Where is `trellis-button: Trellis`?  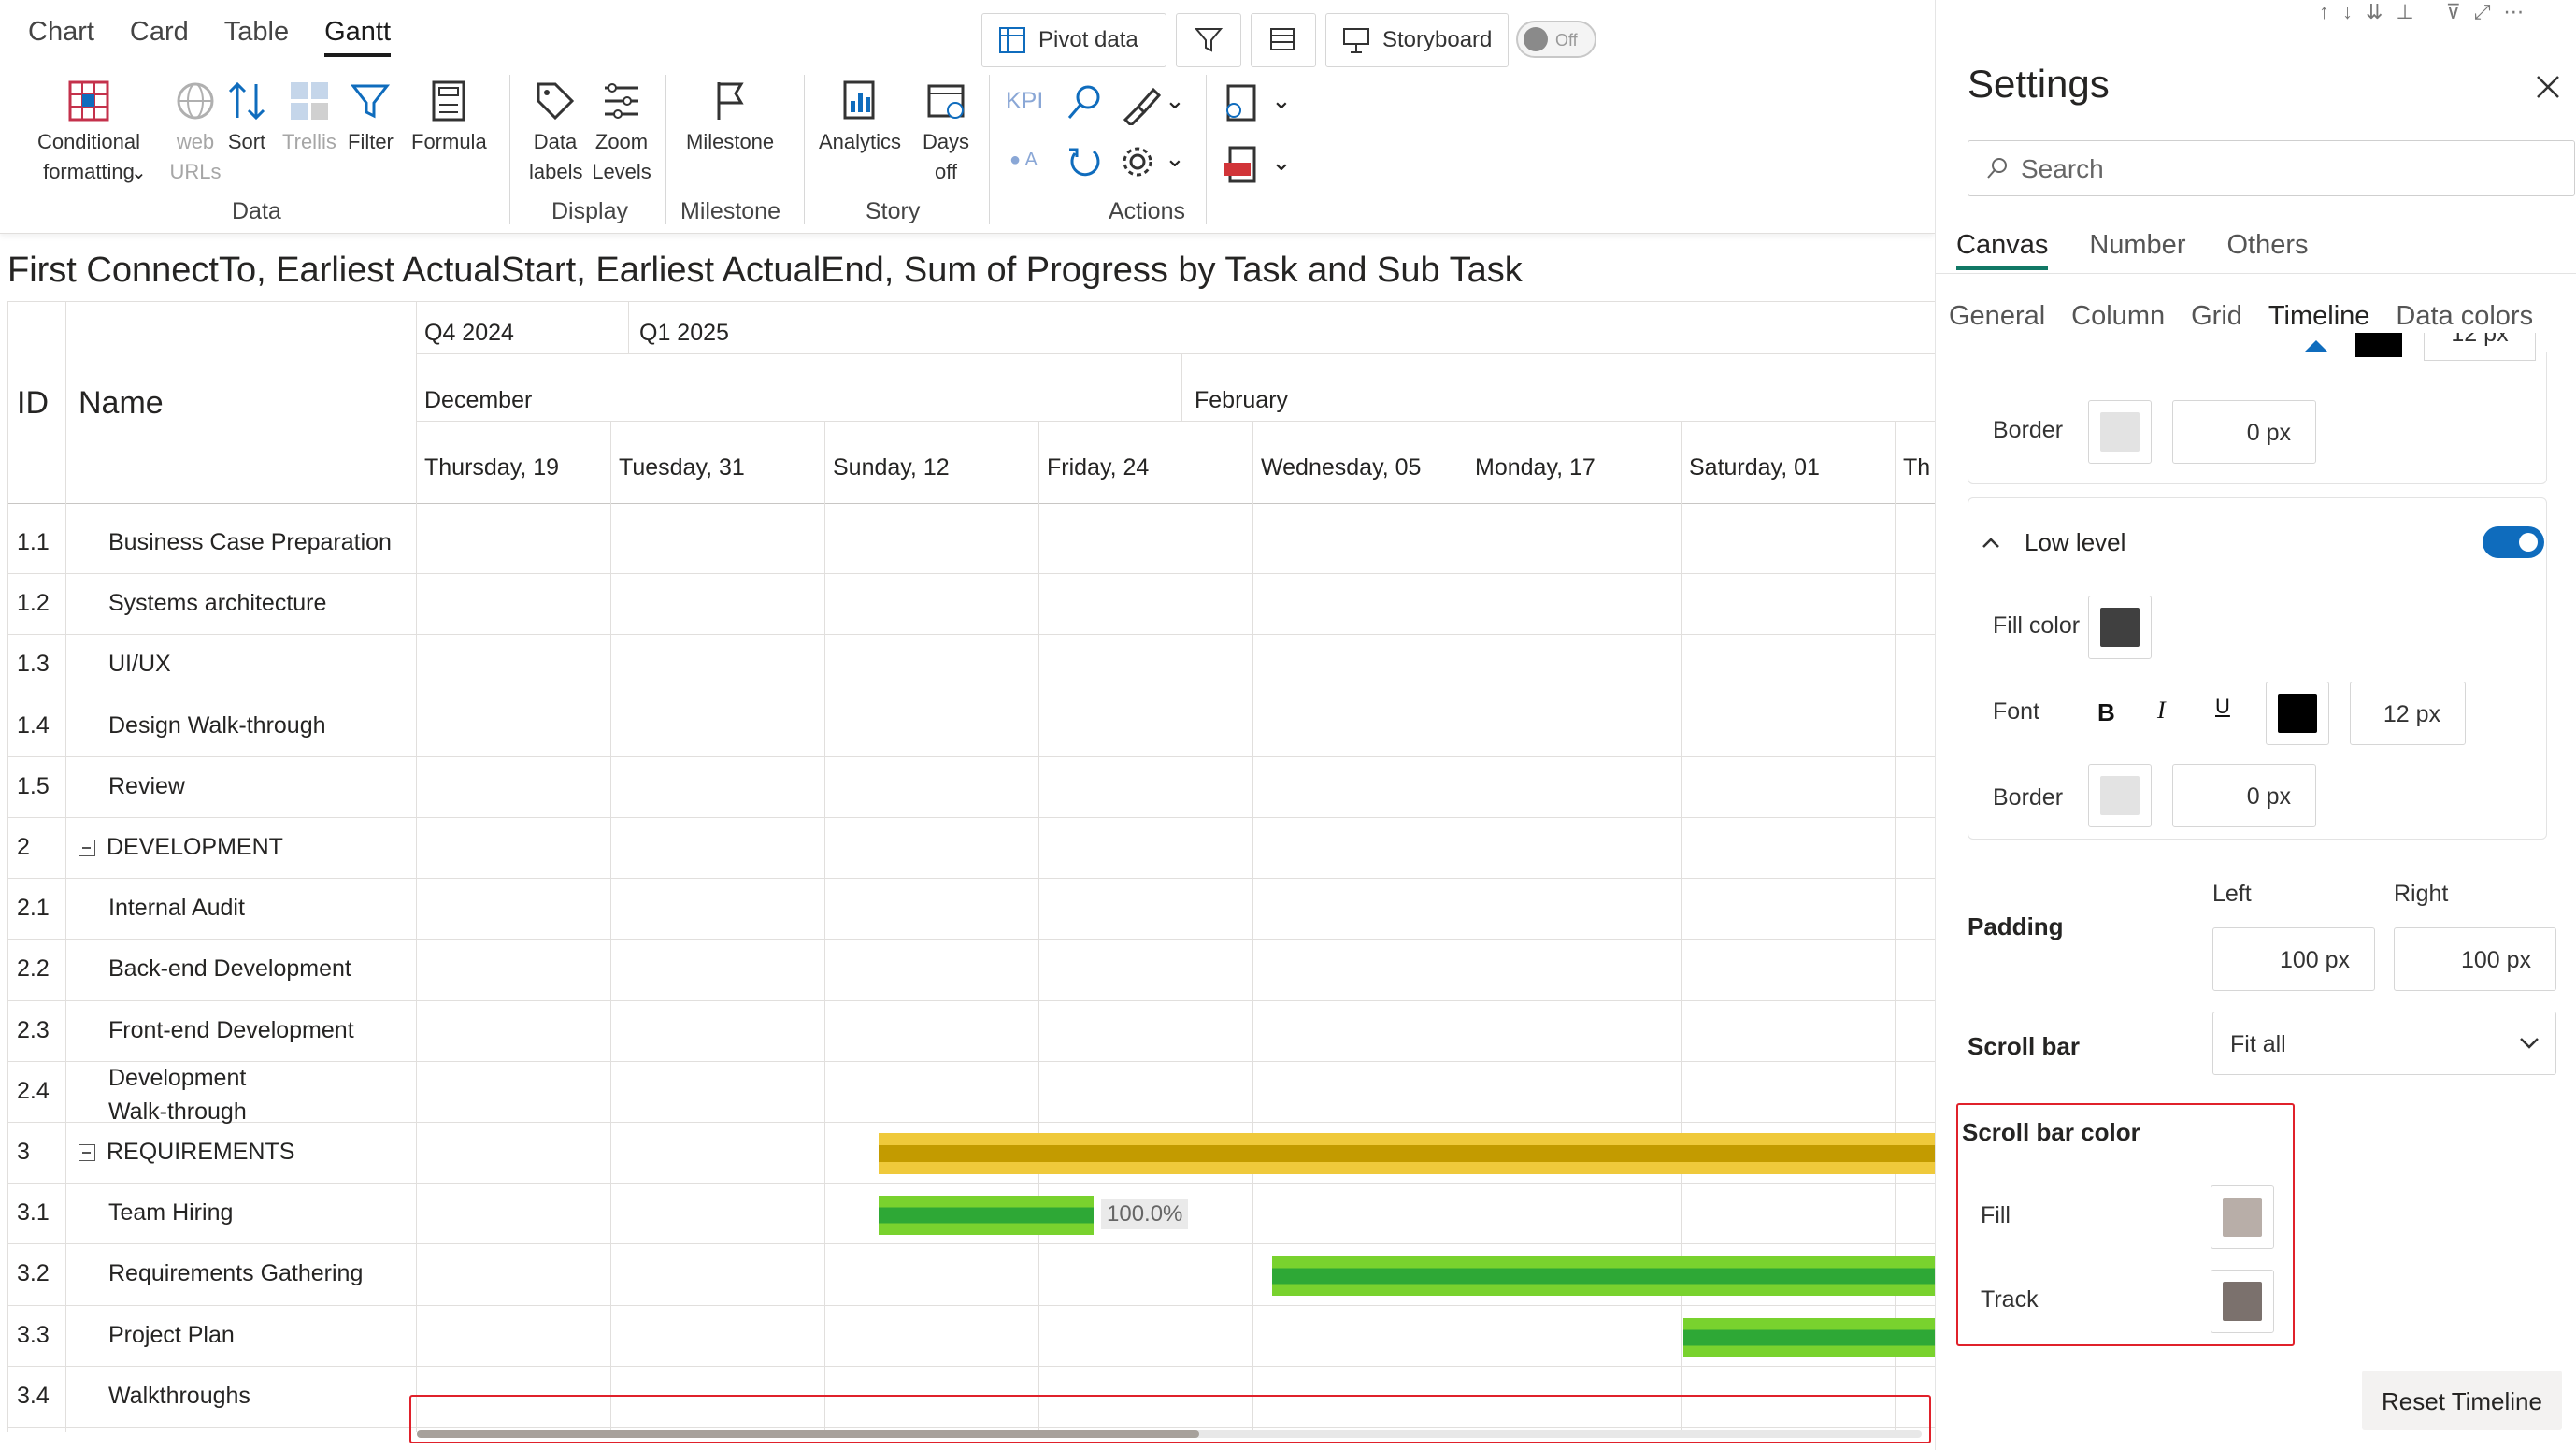 trellis-button: Trellis is located at coordinates (309, 118).